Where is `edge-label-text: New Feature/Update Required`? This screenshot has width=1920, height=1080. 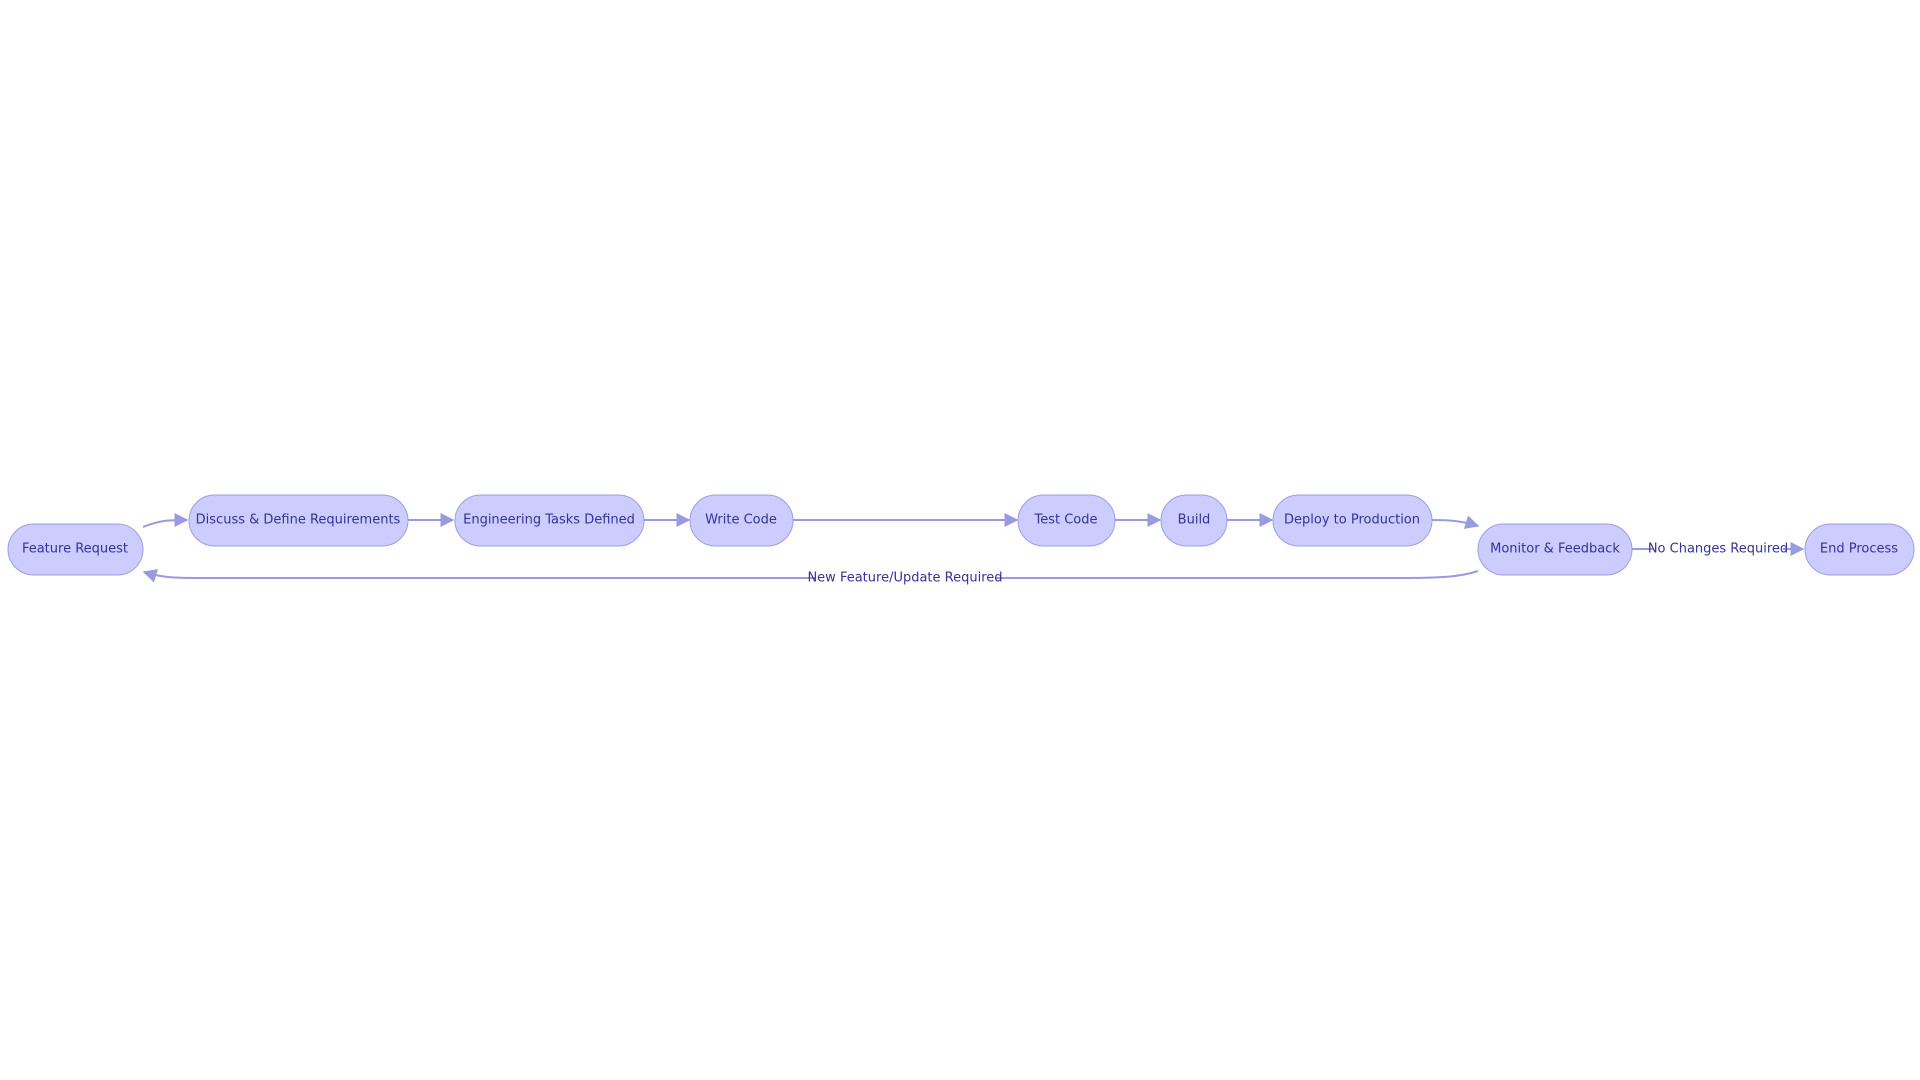
edge-label-text: New Feature/Update Required is located at coordinates (904, 578).